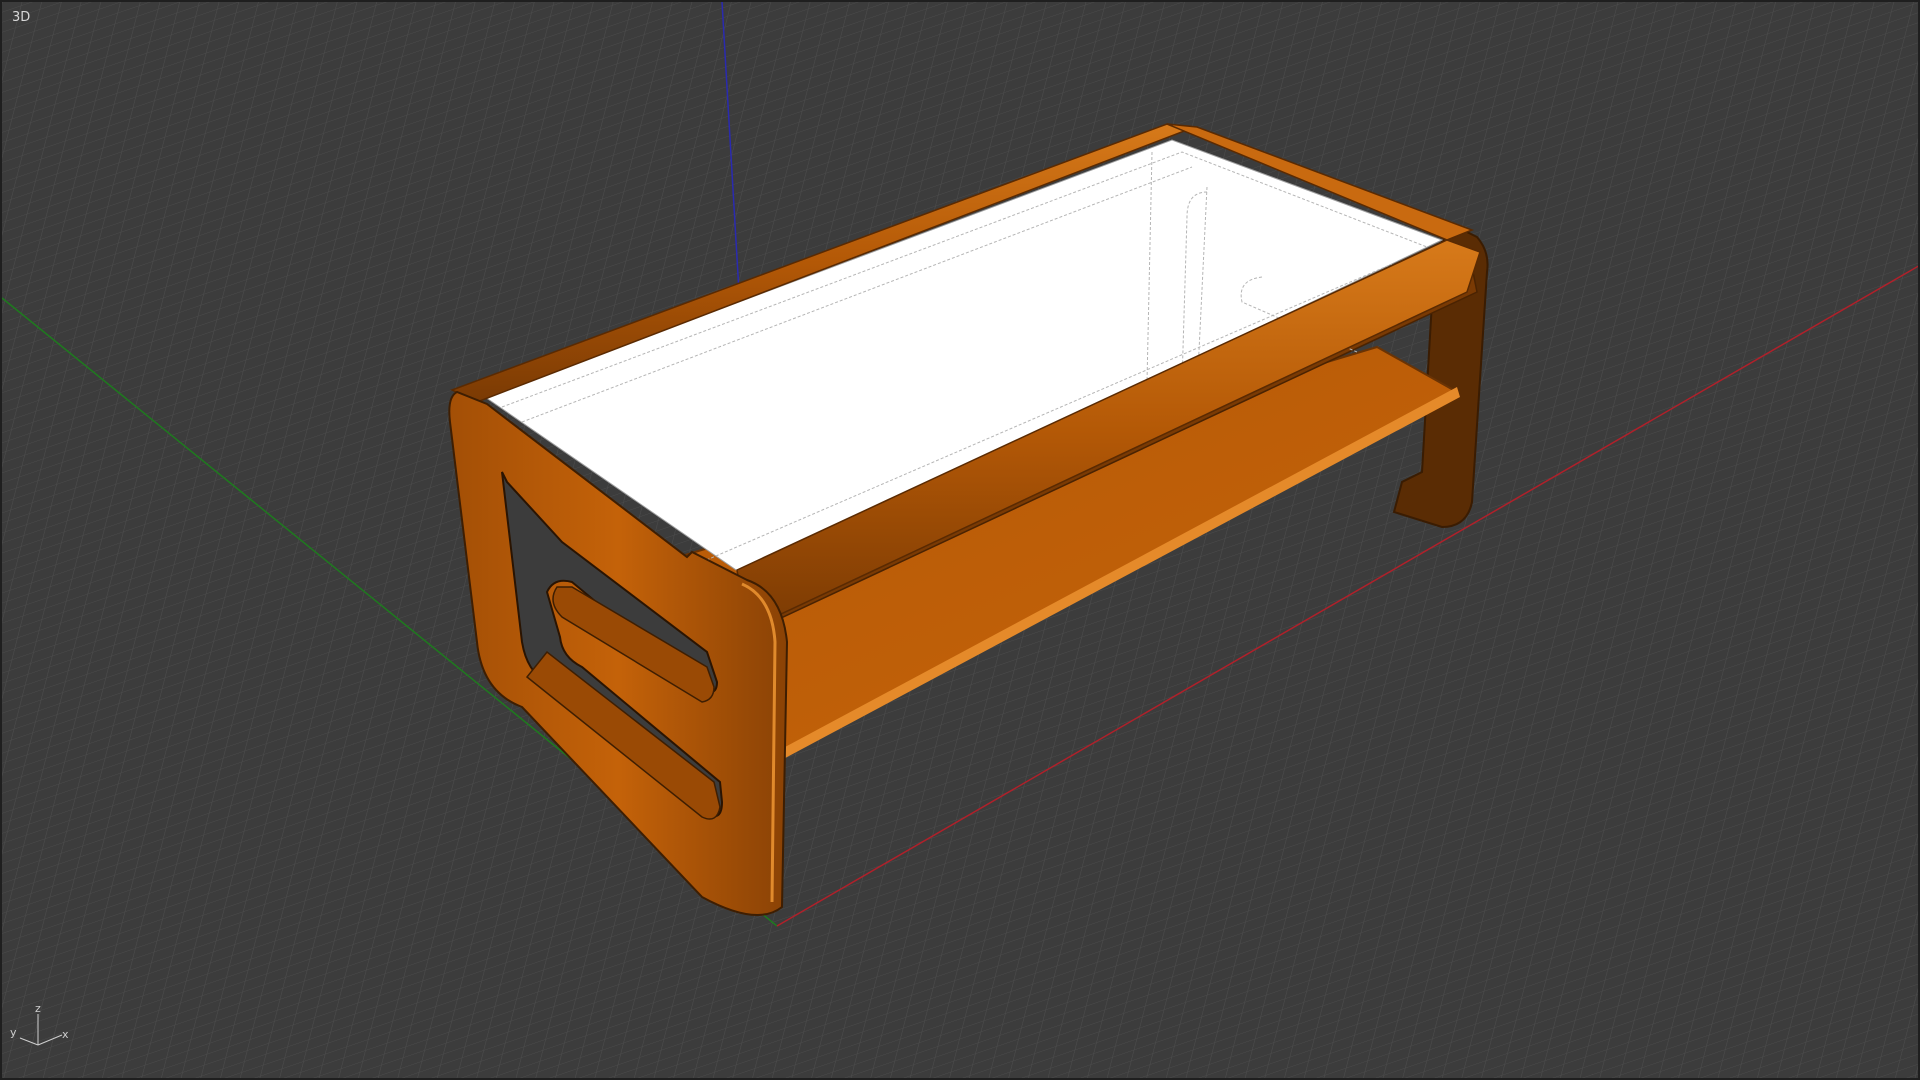 This screenshot has width=1920, height=1080. I want to click on triad-z-label: z, so click(38, 1008).